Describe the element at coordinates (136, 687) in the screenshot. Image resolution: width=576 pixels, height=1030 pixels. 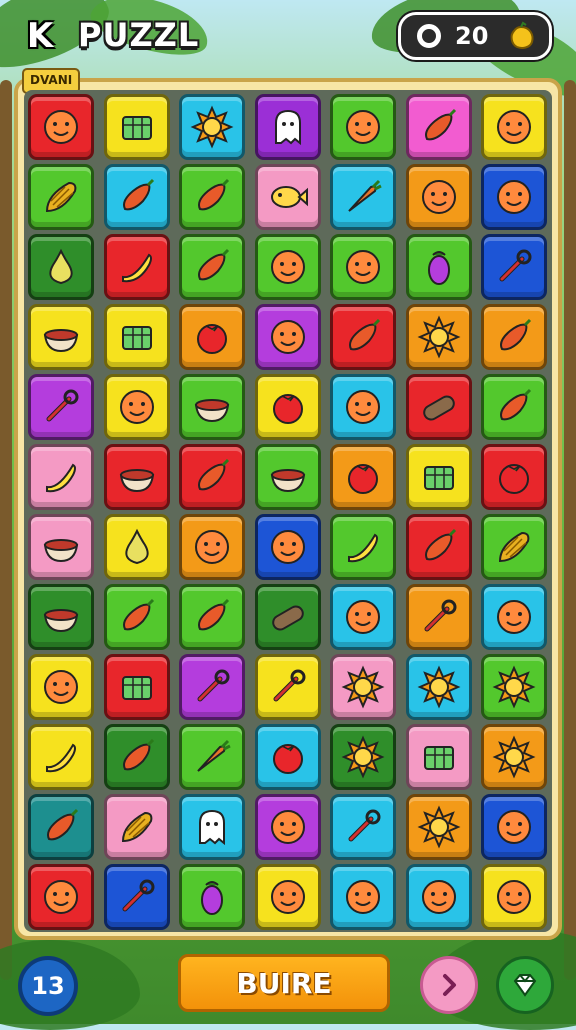
I see `tile-r9-c2` at that location.